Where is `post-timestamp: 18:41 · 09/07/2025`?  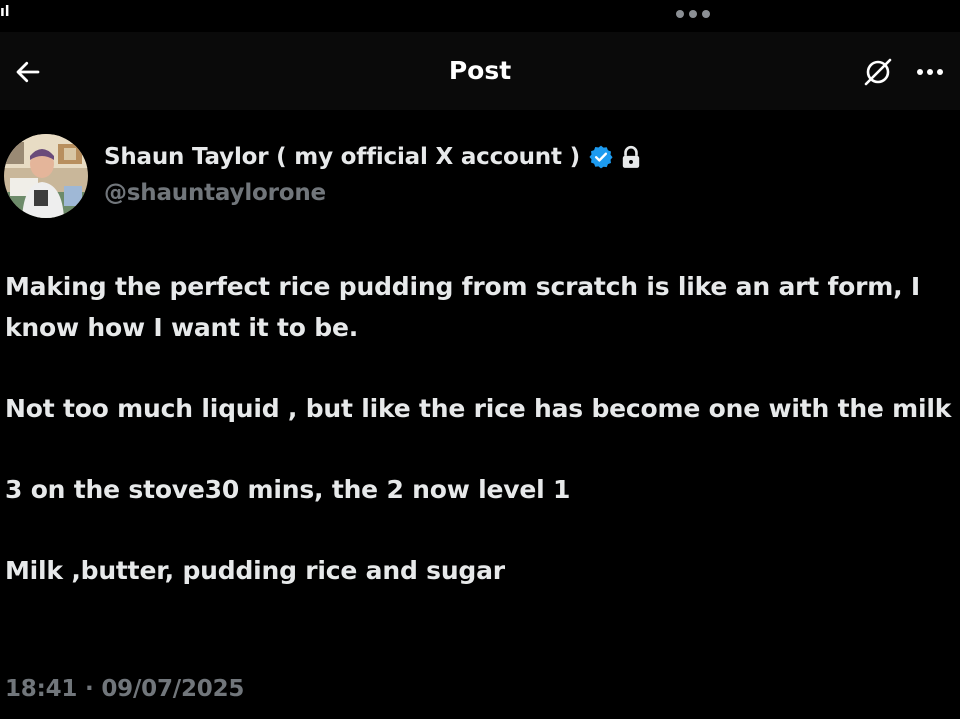
post-timestamp: 18:41 · 09/07/2025 is located at coordinates (124, 689).